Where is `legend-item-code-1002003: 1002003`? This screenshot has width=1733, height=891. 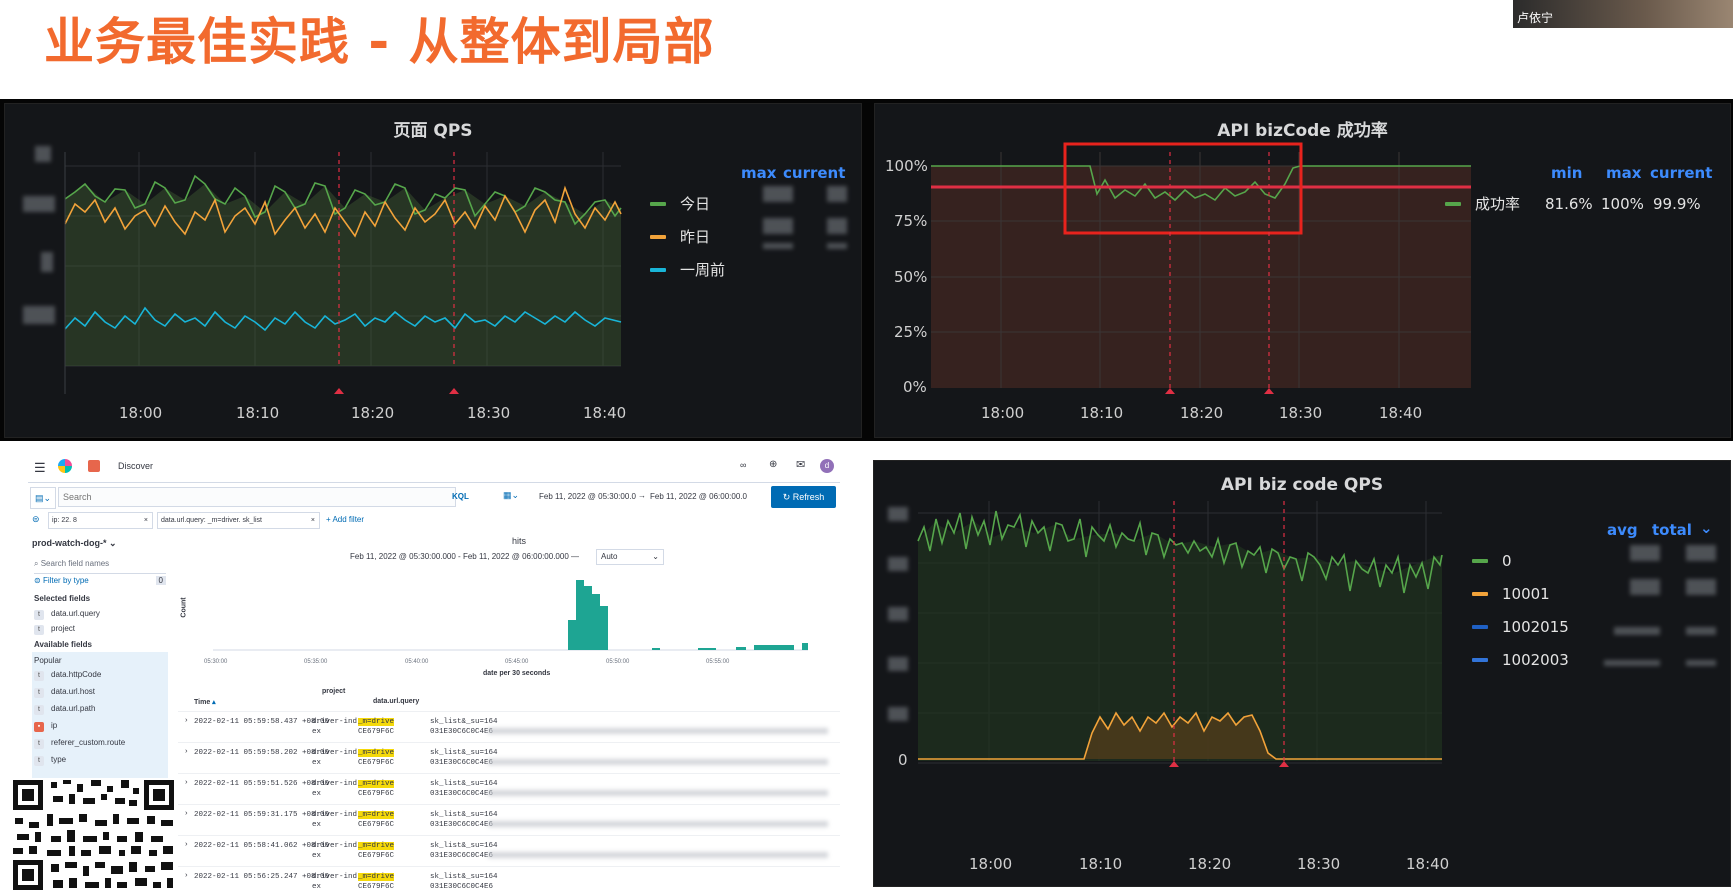 legend-item-code-1002003: 1002003 is located at coordinates (1520, 660).